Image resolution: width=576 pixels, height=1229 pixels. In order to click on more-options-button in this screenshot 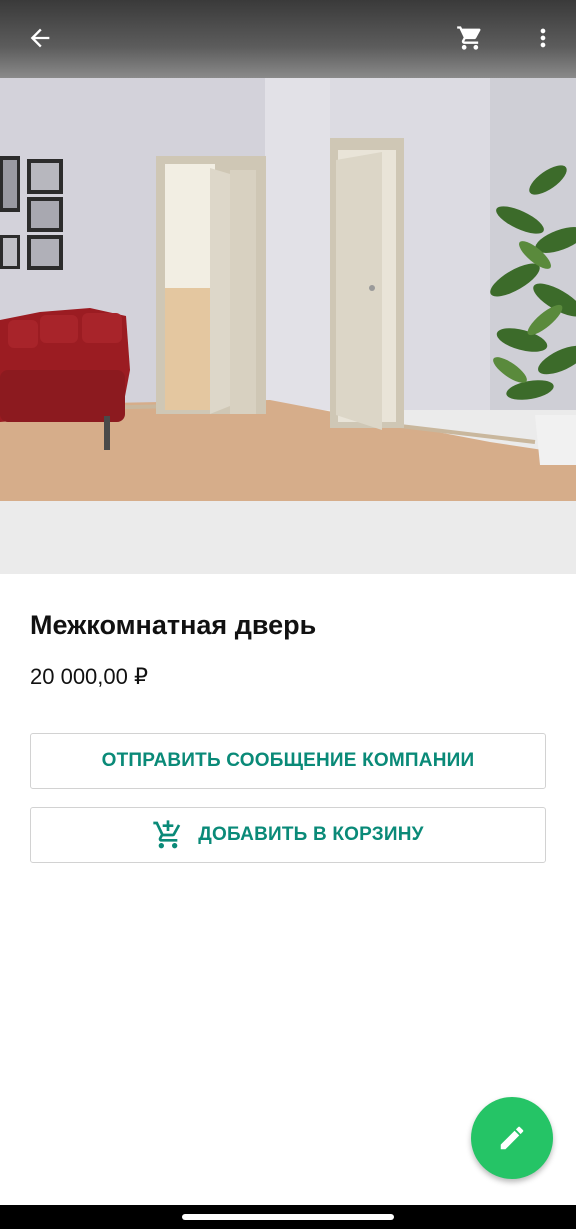, I will do `click(543, 38)`.